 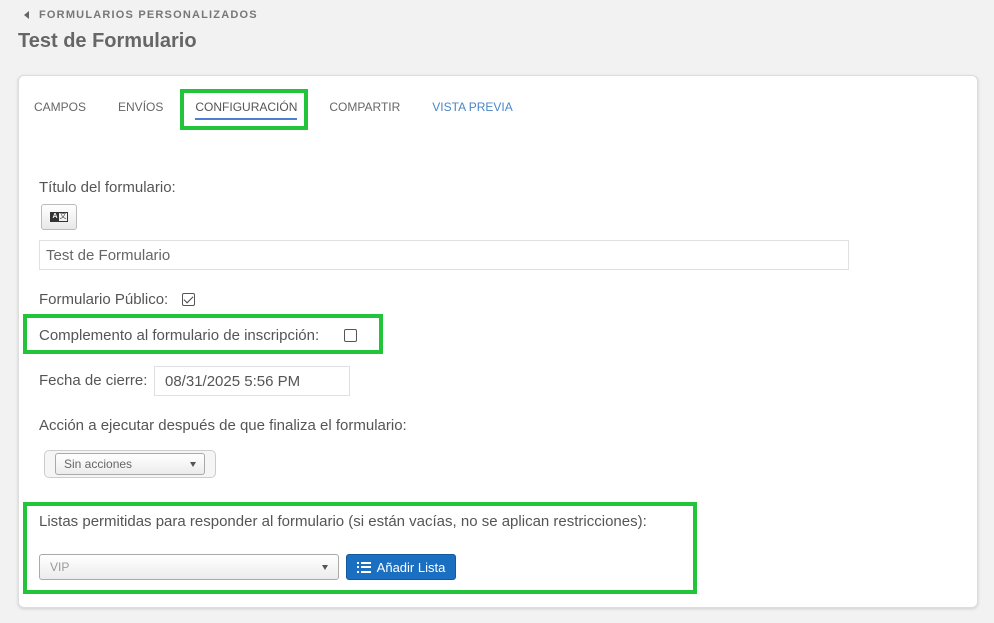 What do you see at coordinates (60, 107) in the screenshot?
I see `tab-campos: CAMPOS` at bounding box center [60, 107].